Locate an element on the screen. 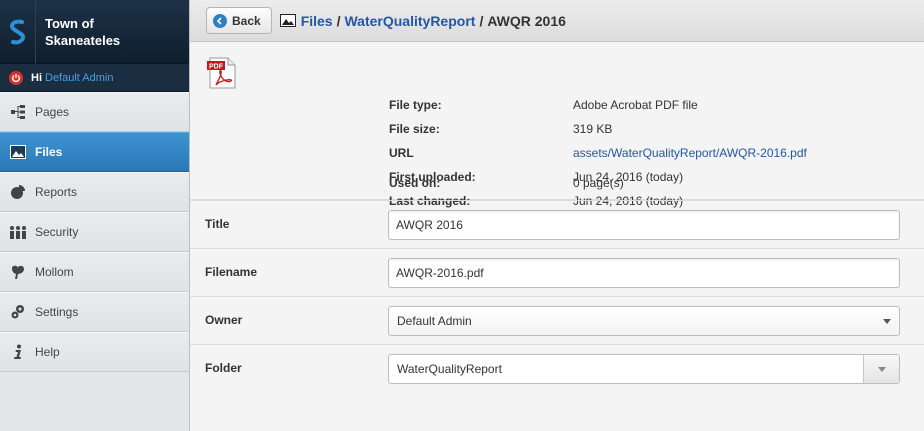  title-row: Title AWQR 2016 is located at coordinates (557, 225).